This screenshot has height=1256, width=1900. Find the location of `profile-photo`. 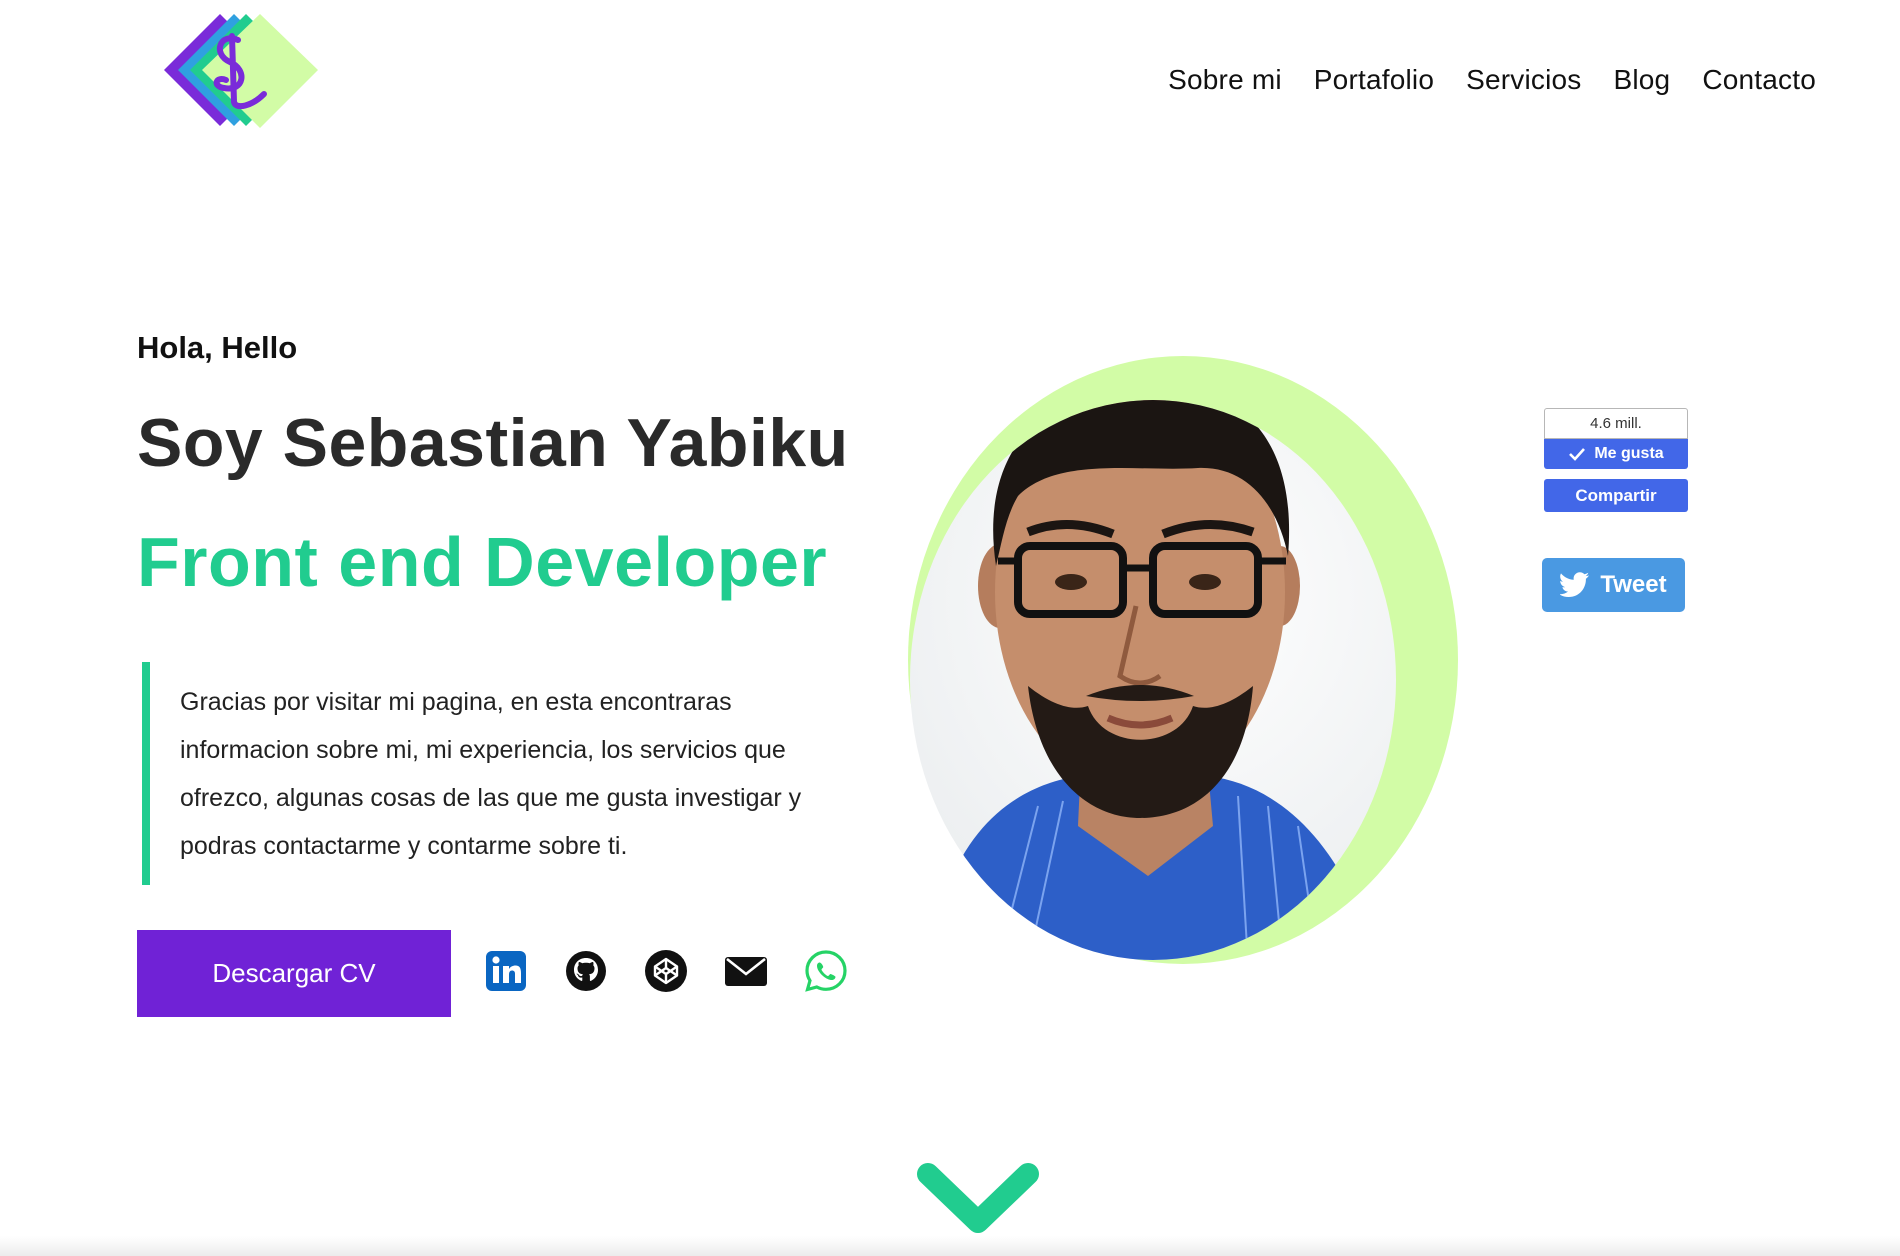

profile-photo is located at coordinates (1183, 660).